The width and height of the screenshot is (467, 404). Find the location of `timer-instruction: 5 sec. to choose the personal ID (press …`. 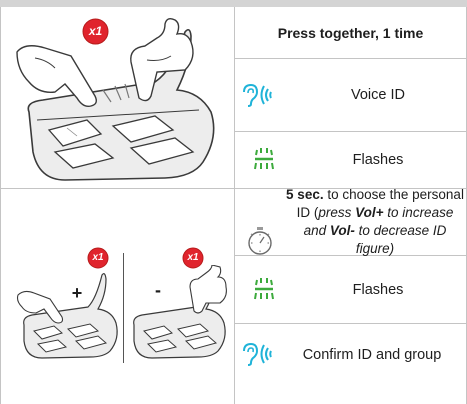

timer-instruction: 5 sec. to choose the personal ID (press … is located at coordinates (375, 221).